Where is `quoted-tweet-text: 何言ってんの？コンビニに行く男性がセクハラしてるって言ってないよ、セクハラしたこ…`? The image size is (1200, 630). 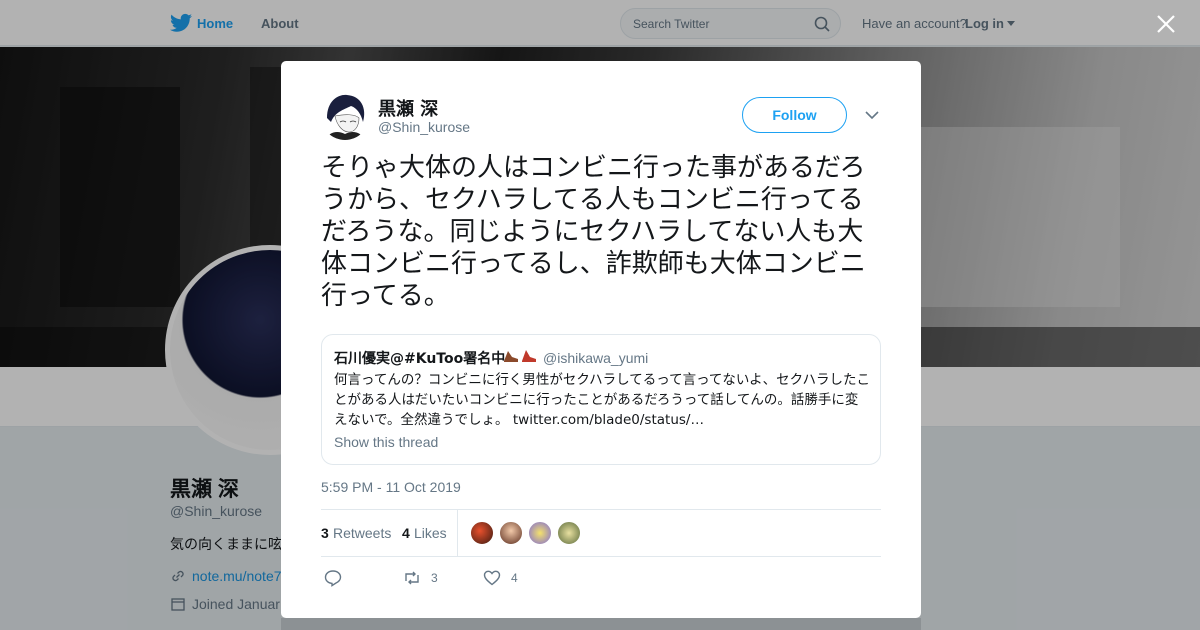
quoted-tweet-text: 何言ってんの？コンビニに行く男性がセクハラしてるって言ってないよ、セクハラしたこ… is located at coordinates (602, 400).